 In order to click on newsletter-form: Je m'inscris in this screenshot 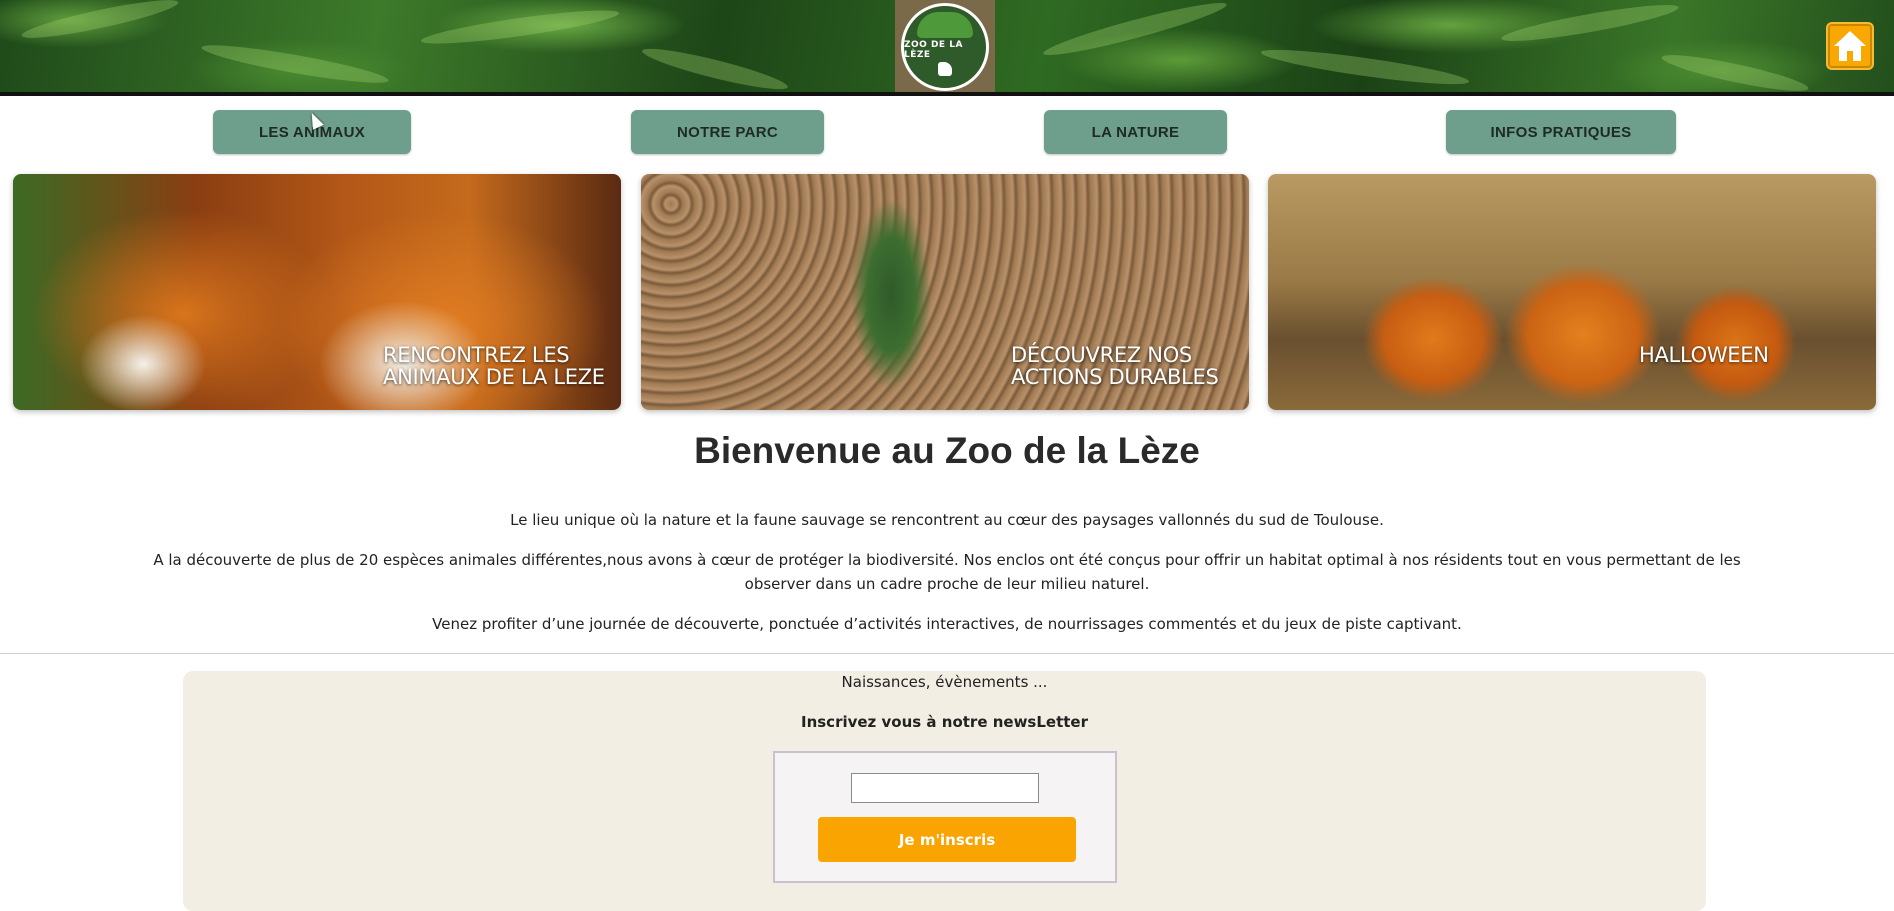, I will do `click(945, 817)`.